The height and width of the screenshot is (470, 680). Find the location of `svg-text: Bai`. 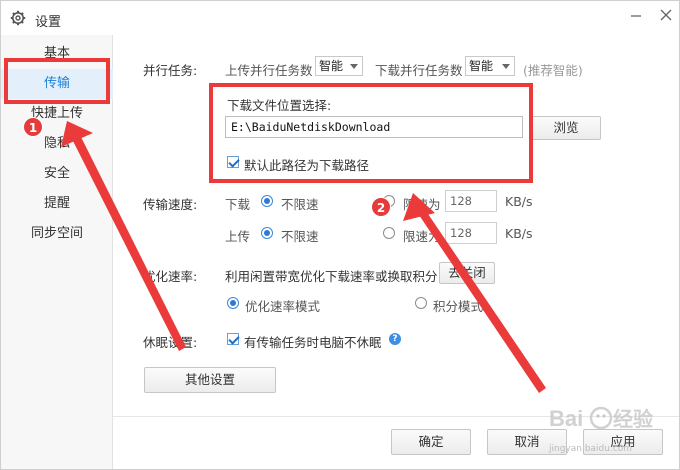

svg-text: Bai is located at coordinates (566, 418).